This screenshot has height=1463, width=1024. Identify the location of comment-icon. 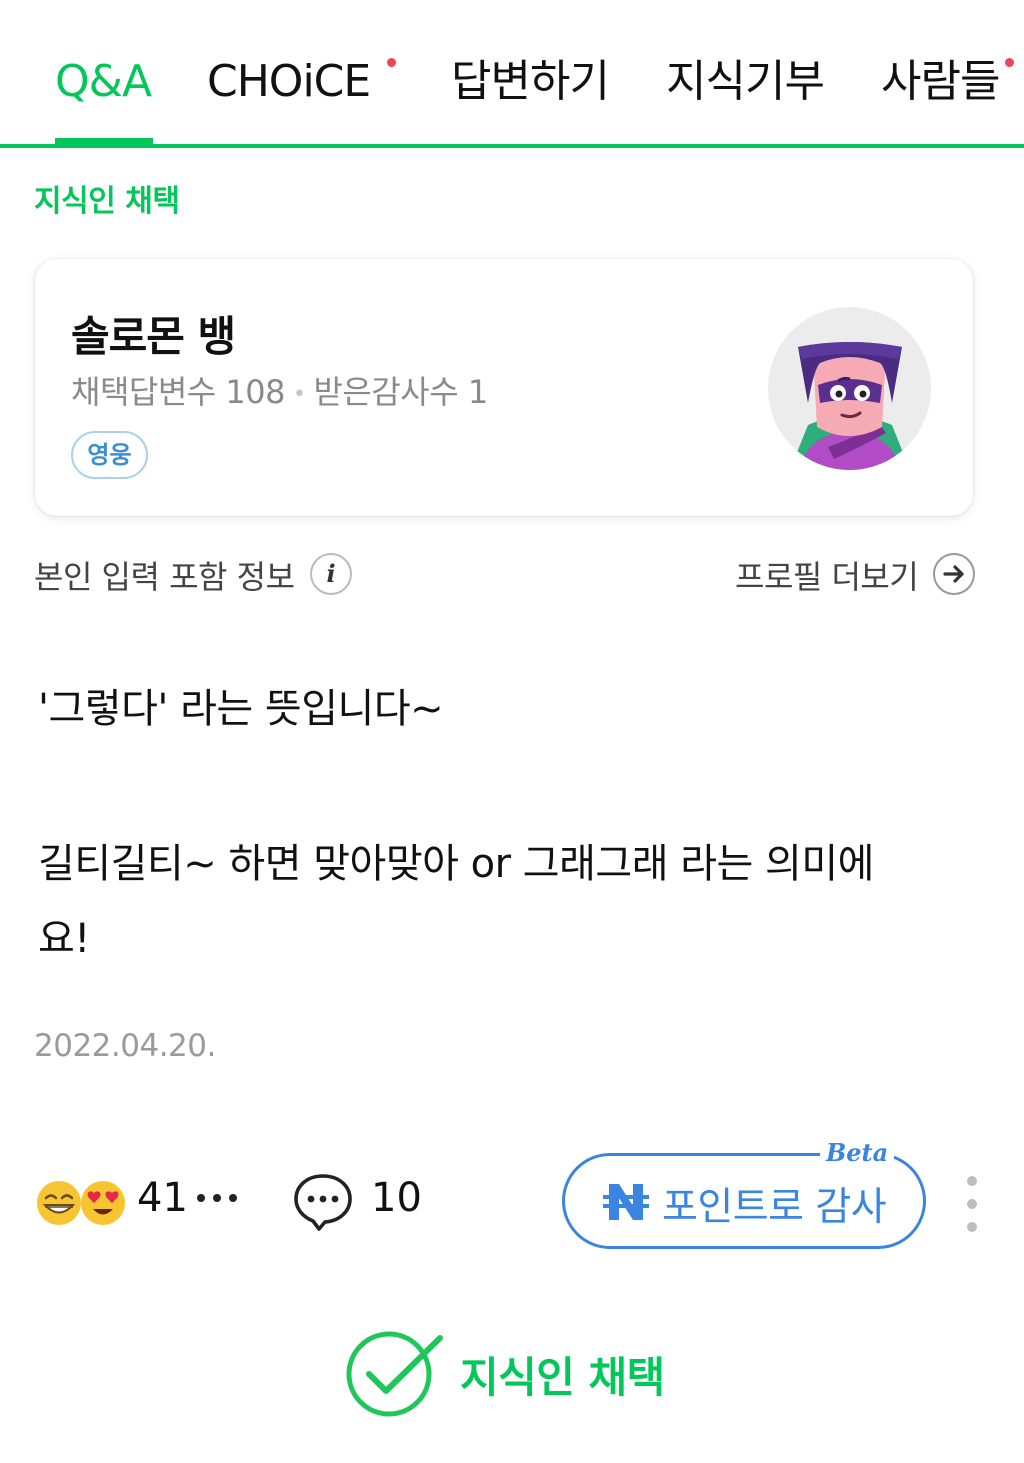
(323, 1202).